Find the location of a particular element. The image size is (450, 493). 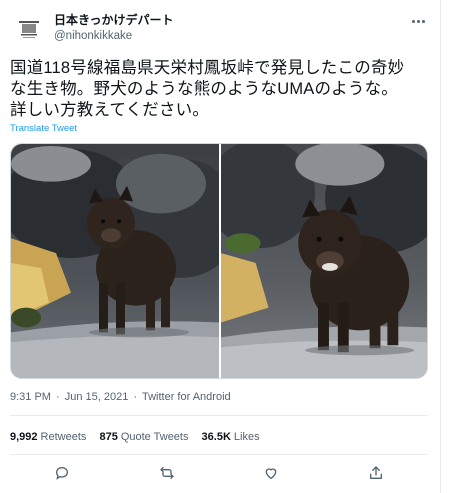

likes-count: 36.5K is located at coordinates (216, 437).